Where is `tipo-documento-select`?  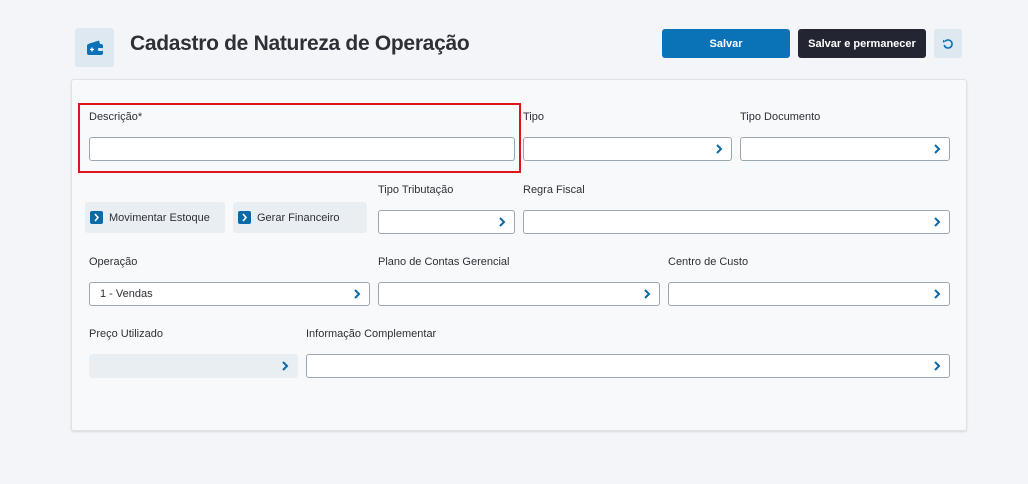
tipo-documento-select is located at coordinates (845, 149).